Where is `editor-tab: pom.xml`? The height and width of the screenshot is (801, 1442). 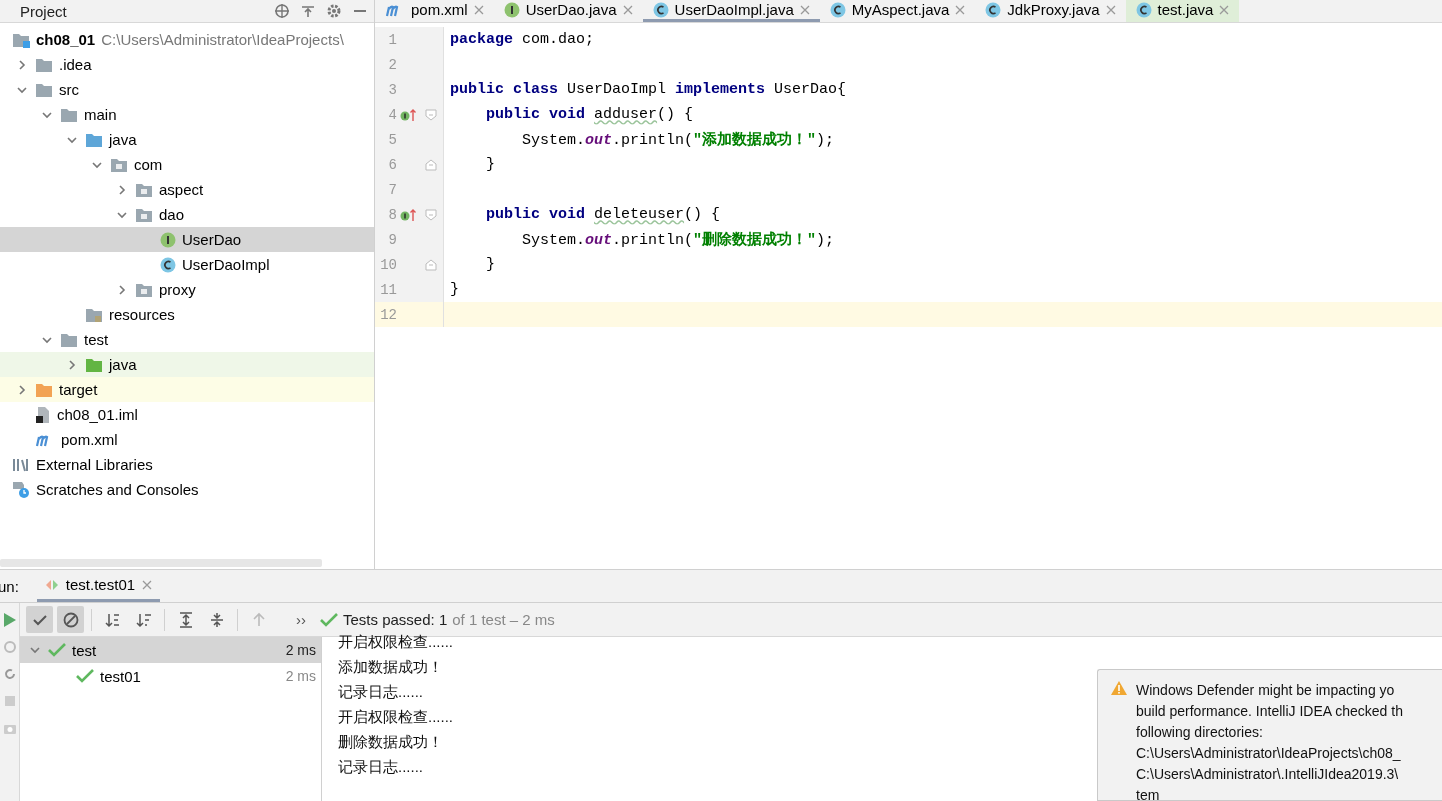
editor-tab: pom.xml is located at coordinates (434, 11).